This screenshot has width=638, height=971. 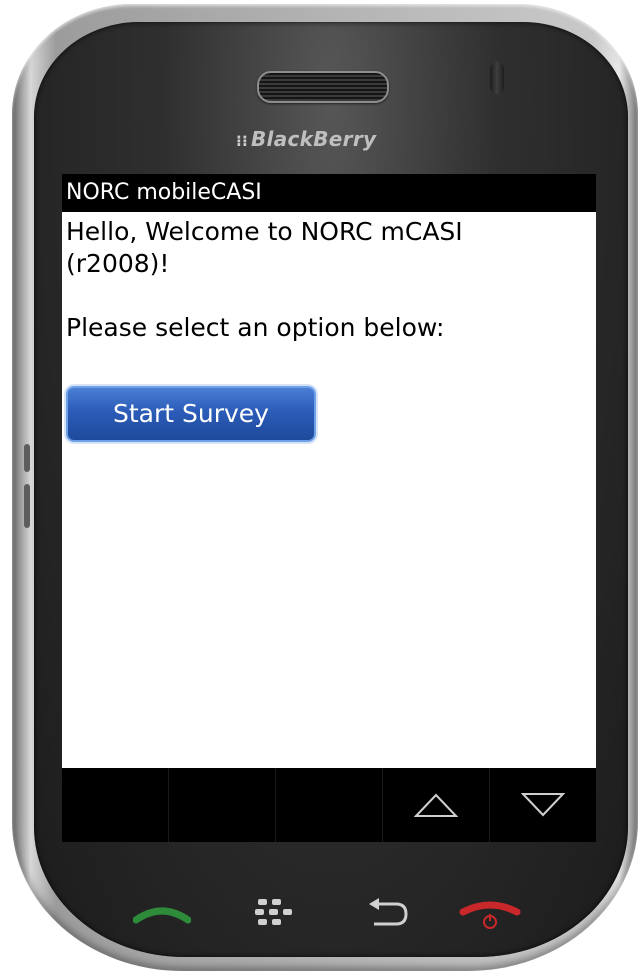 What do you see at coordinates (255, 327) in the screenshot?
I see `select-option-prompt: Please select an option below:` at bounding box center [255, 327].